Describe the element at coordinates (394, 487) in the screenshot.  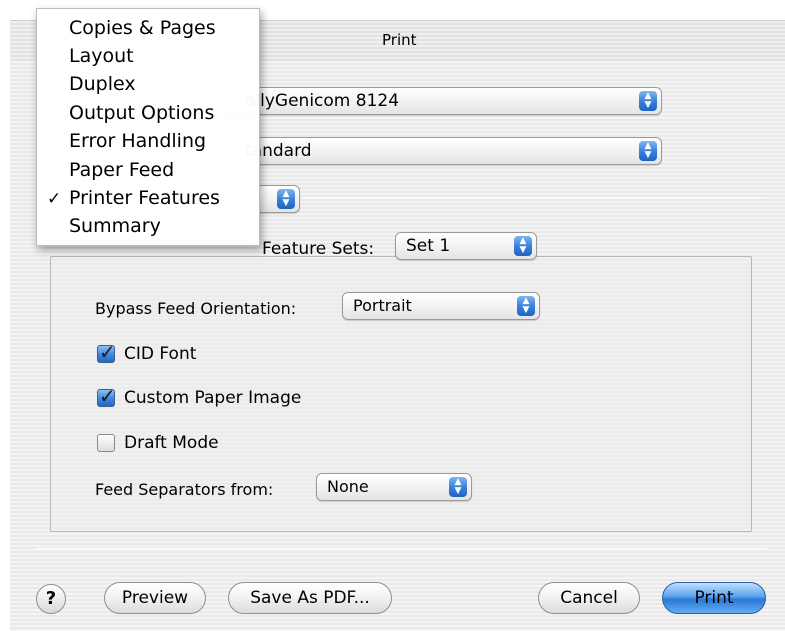
I see `feed-separators-popup: None ▲ ▼` at that location.